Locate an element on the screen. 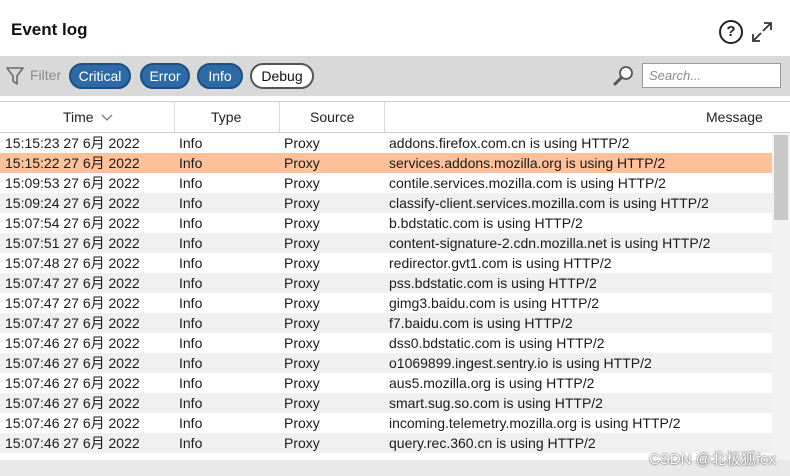 The height and width of the screenshot is (476, 790). cell-message: aus5.mozilla.org is using HTTP/2 is located at coordinates (492, 383).